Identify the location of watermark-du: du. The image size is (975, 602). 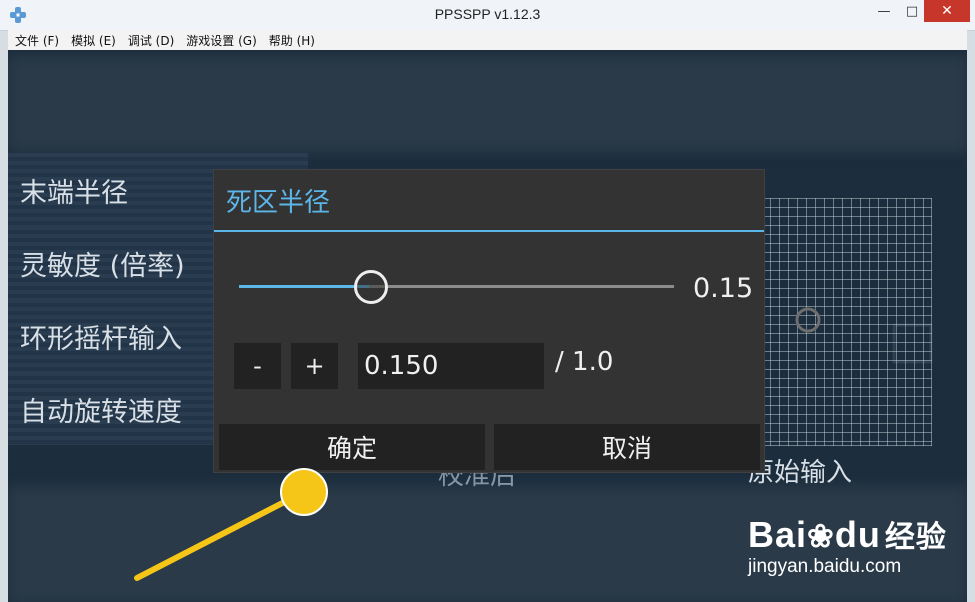
(857, 534).